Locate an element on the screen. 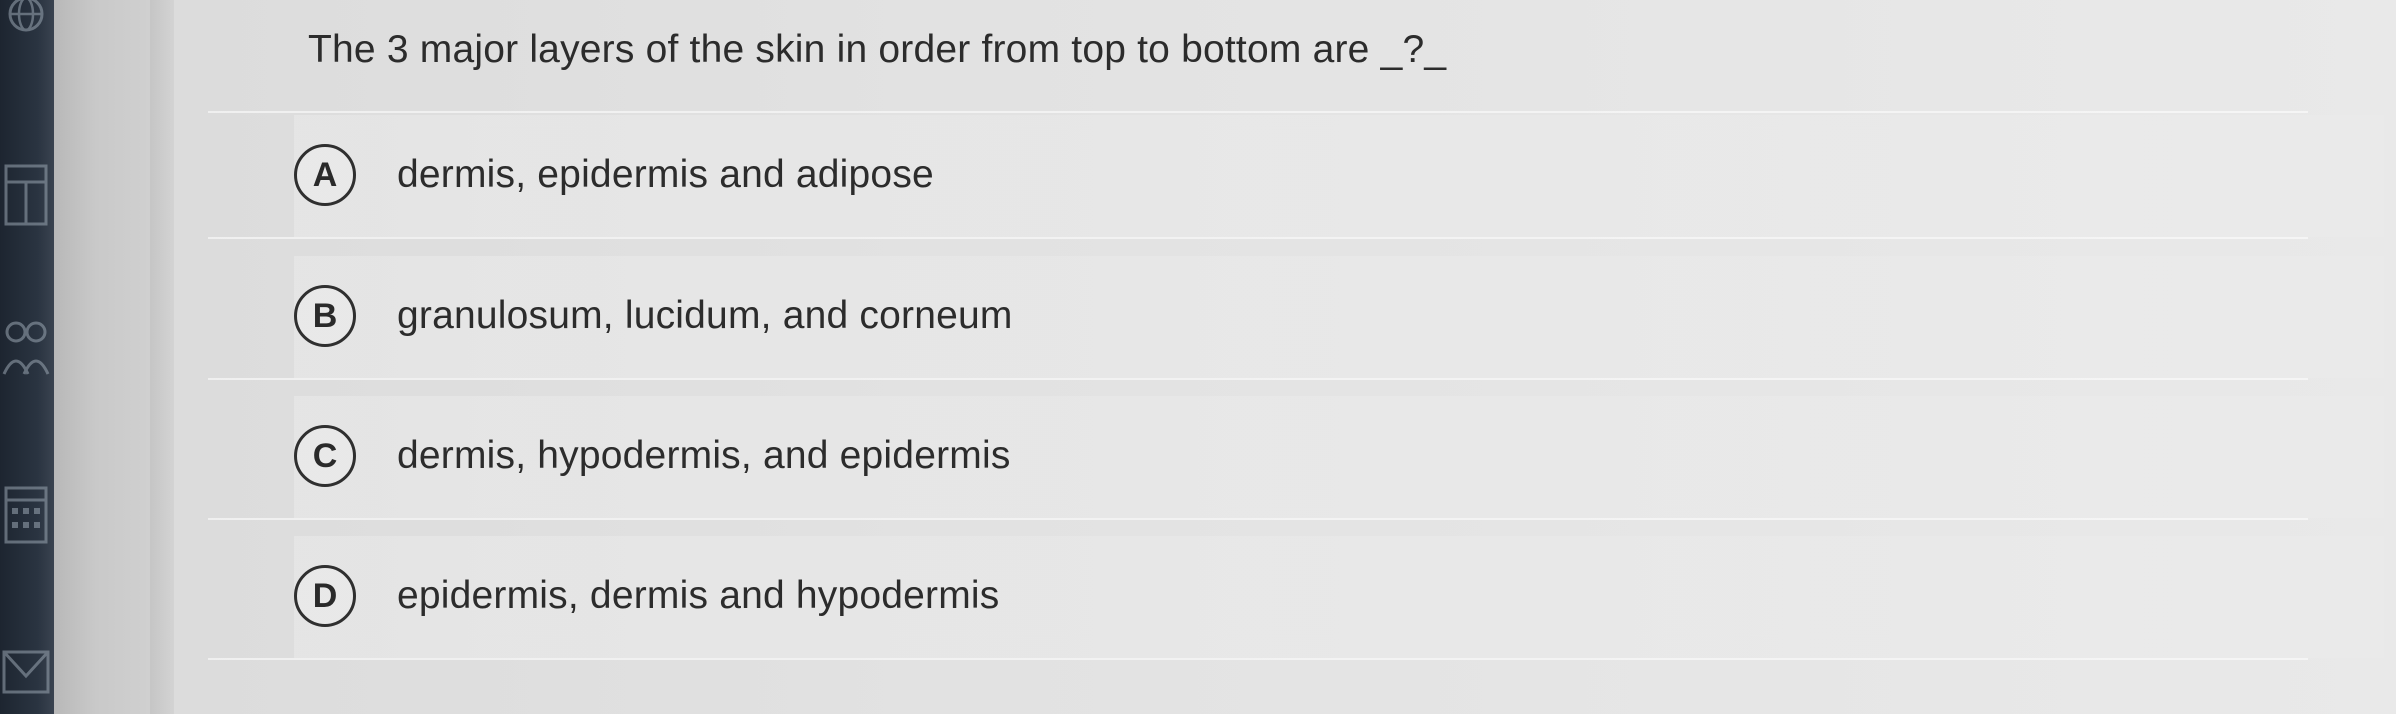  option-c: C dermis, hypodermis, and epidermis is located at coordinates (1339, 457).